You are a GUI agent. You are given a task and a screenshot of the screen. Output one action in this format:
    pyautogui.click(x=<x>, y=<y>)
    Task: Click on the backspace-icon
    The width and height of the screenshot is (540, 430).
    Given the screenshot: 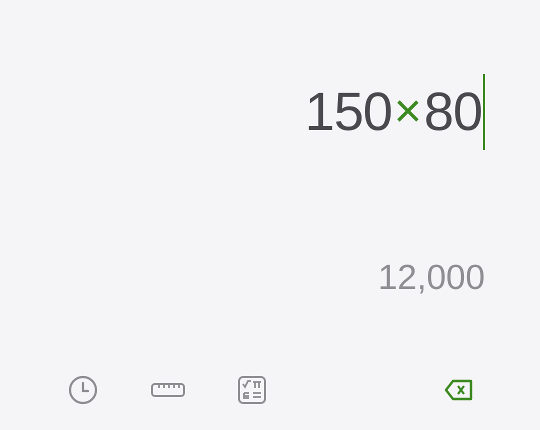 What is the action you would take?
    pyautogui.click(x=459, y=390)
    